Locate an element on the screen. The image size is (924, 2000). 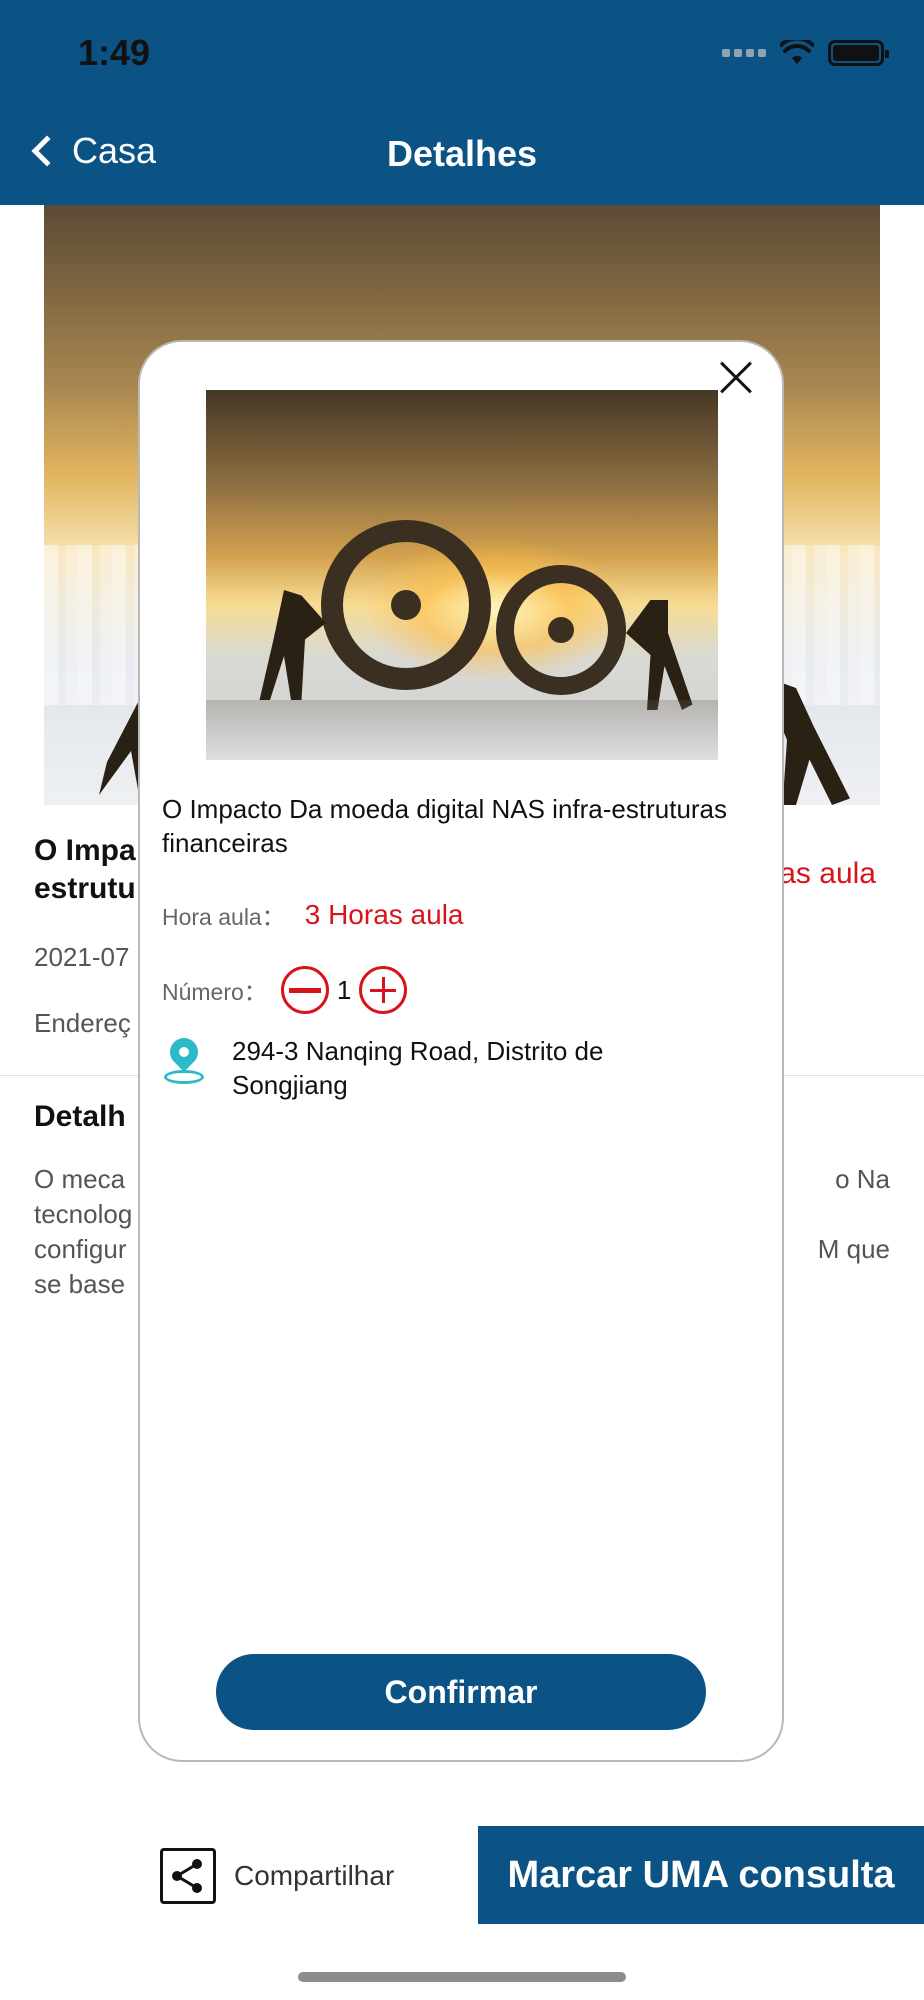
course-address: Endereç is located at coordinates (82, 1023).